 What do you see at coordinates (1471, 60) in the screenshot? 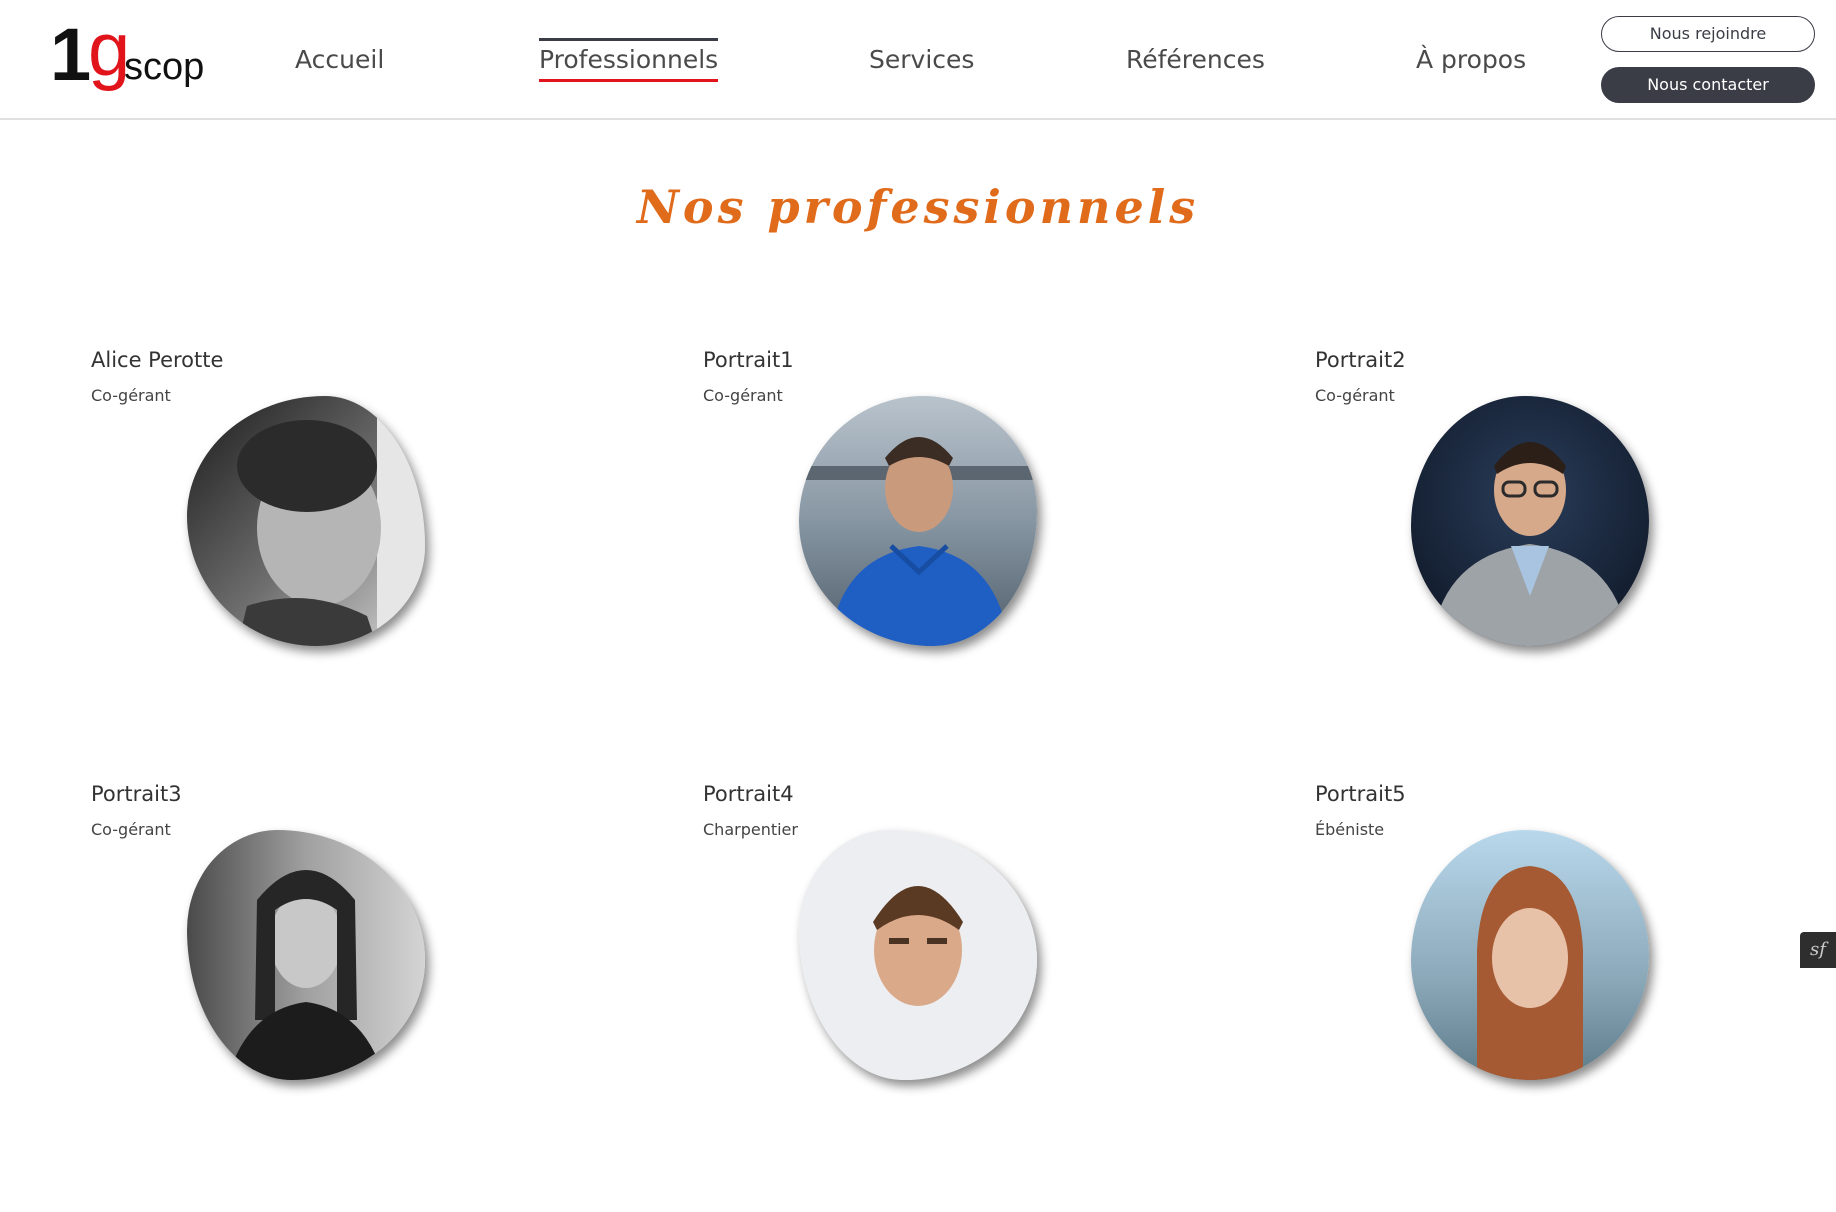
I see `nav-item-a-propos: À propos` at bounding box center [1471, 60].